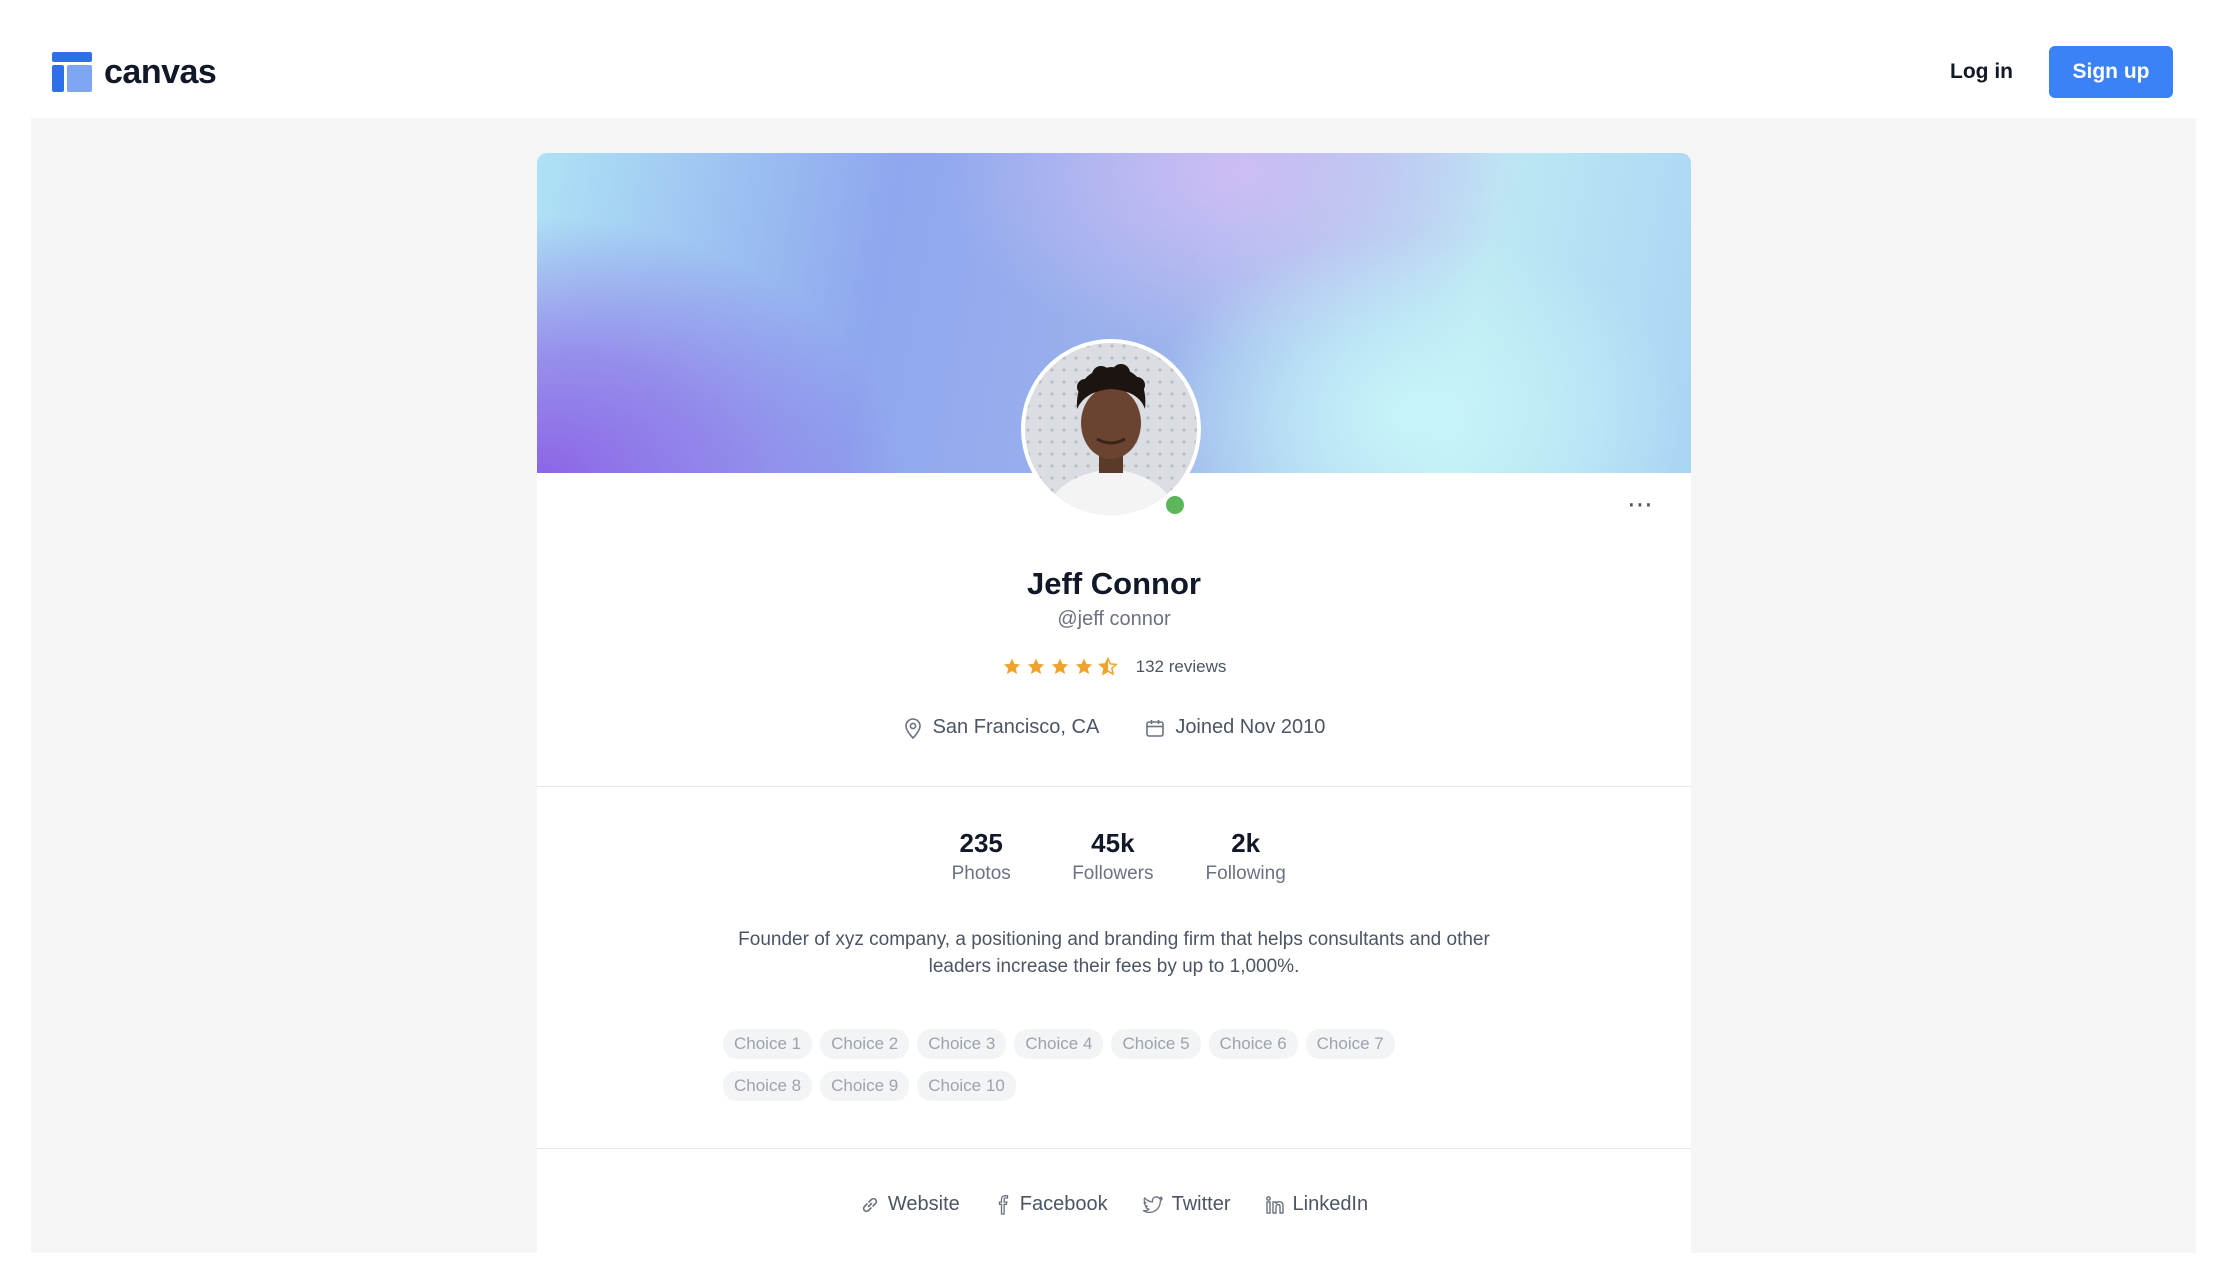 Image resolution: width=2227 pixels, height=1279 pixels. Describe the element at coordinates (768, 1044) in the screenshot. I see `choice-chip: Choice 1` at that location.